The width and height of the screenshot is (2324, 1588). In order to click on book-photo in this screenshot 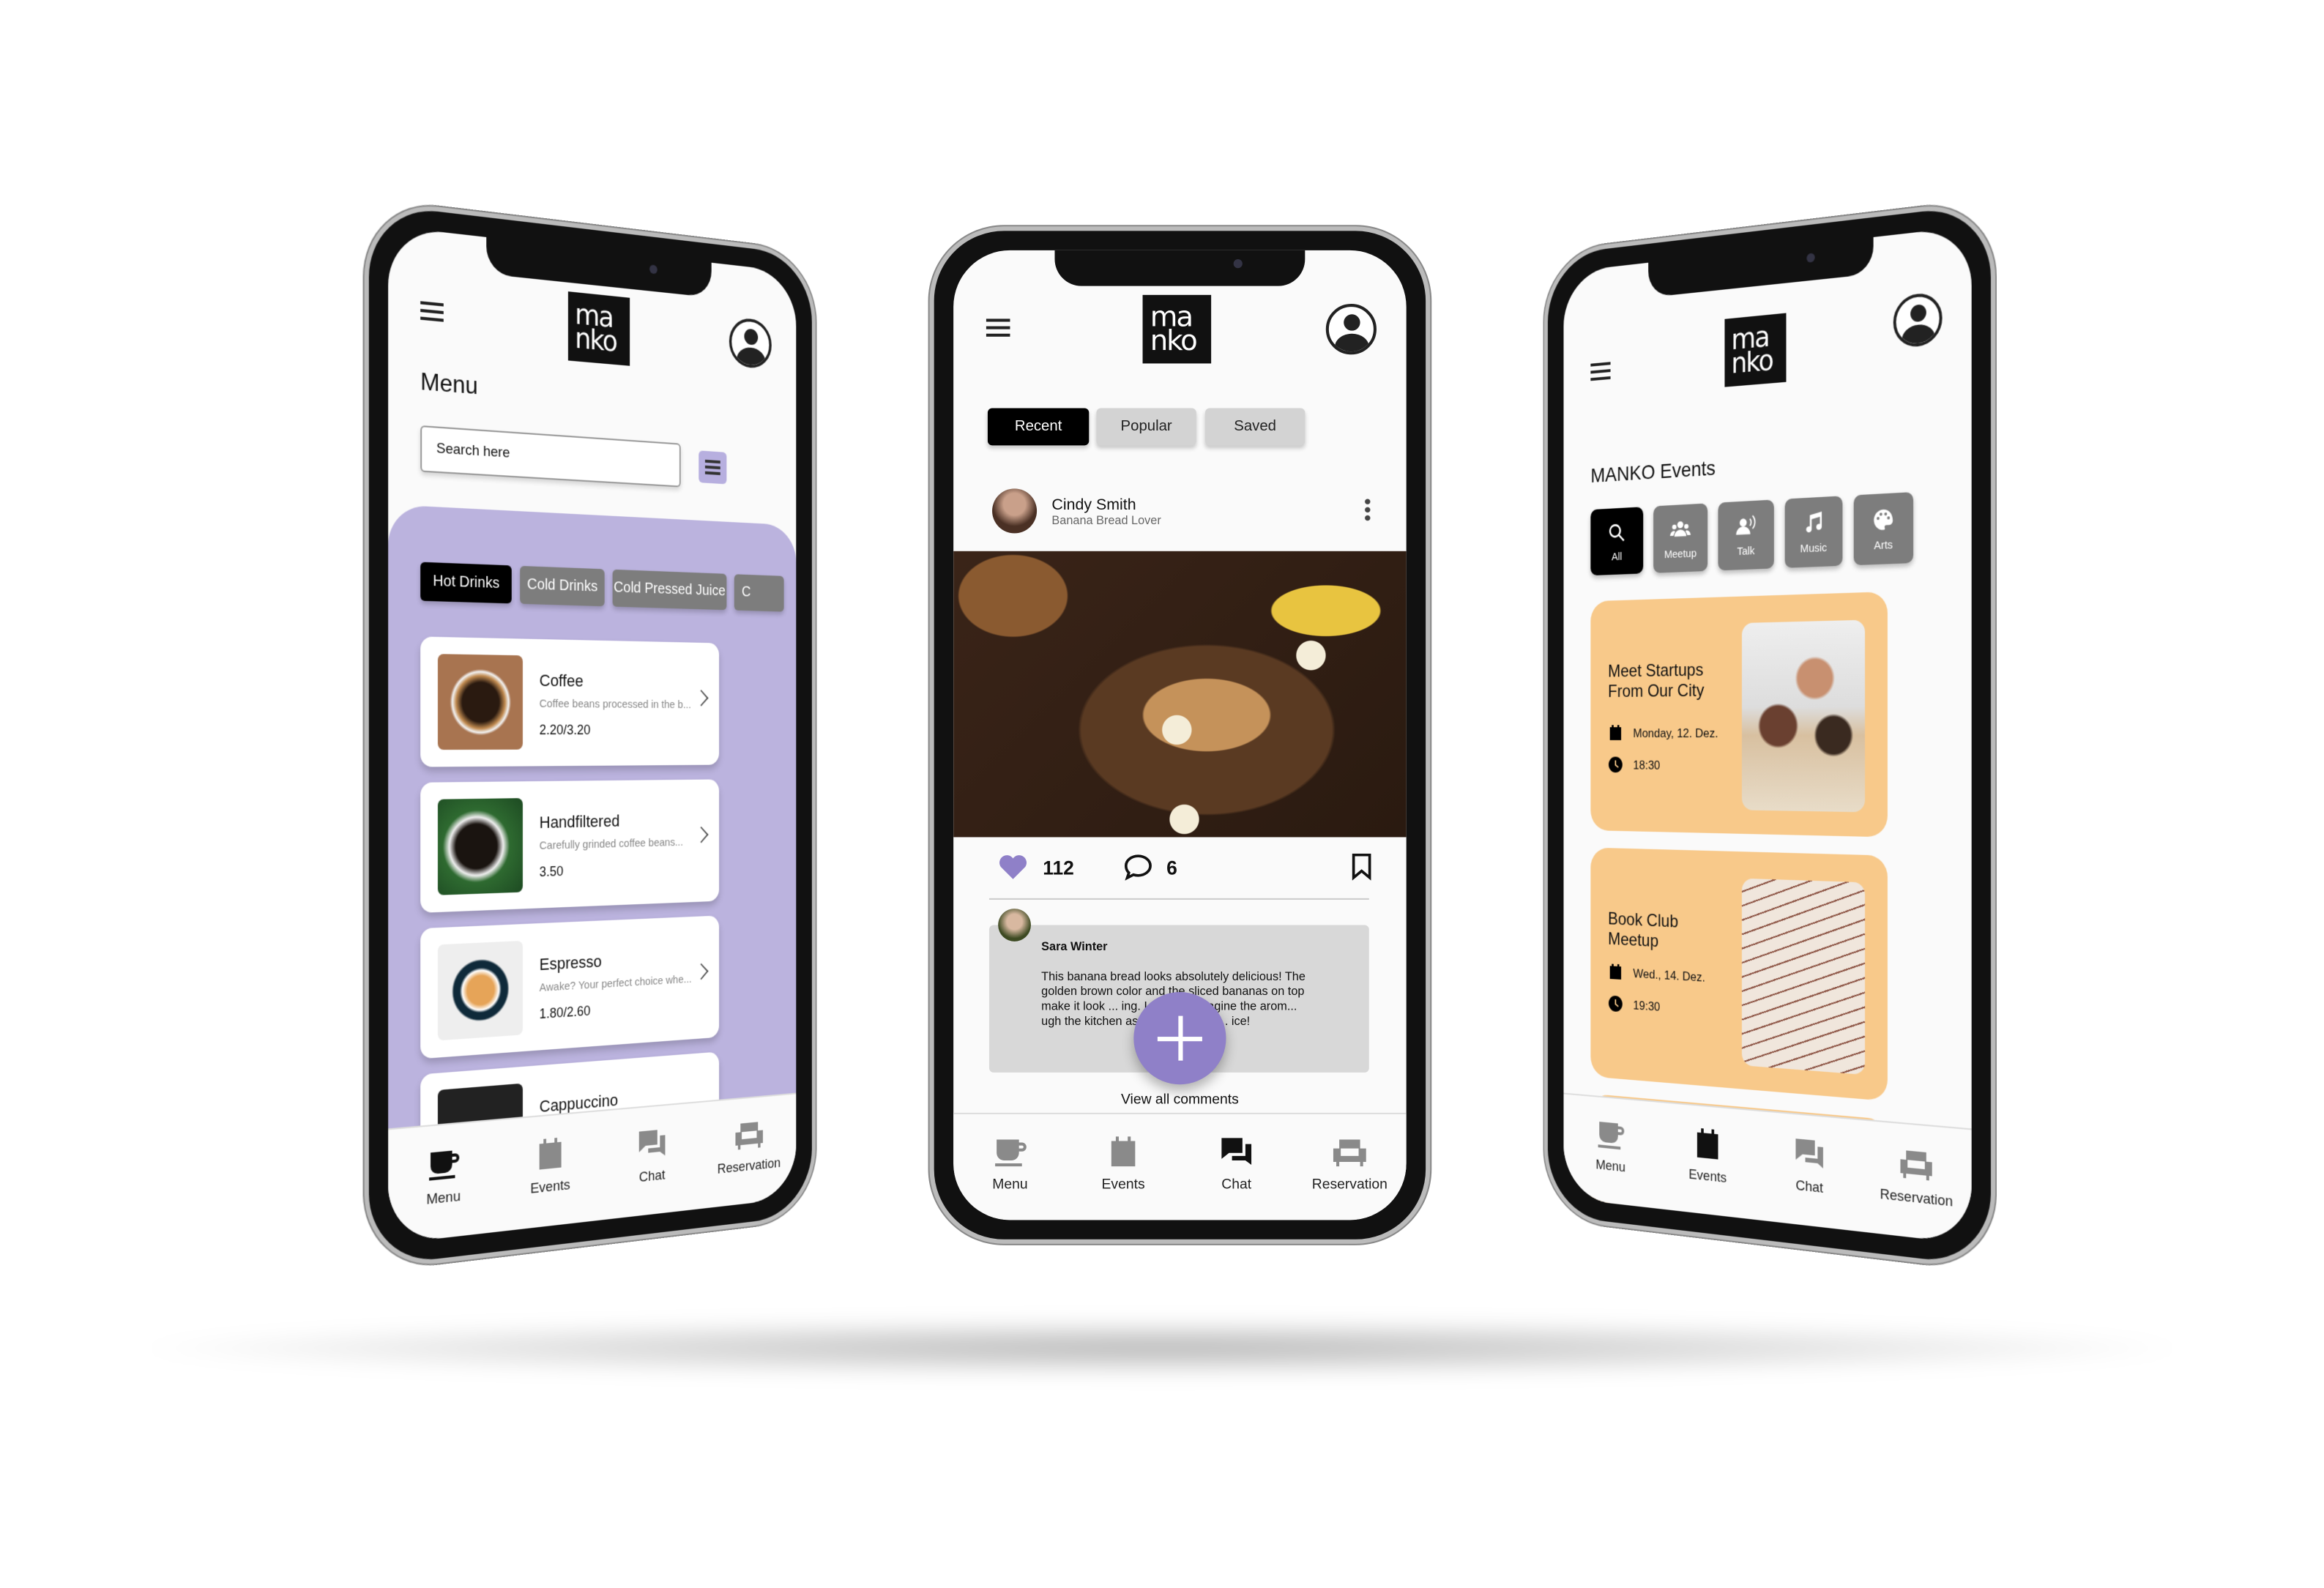, I will do `click(1803, 977)`.